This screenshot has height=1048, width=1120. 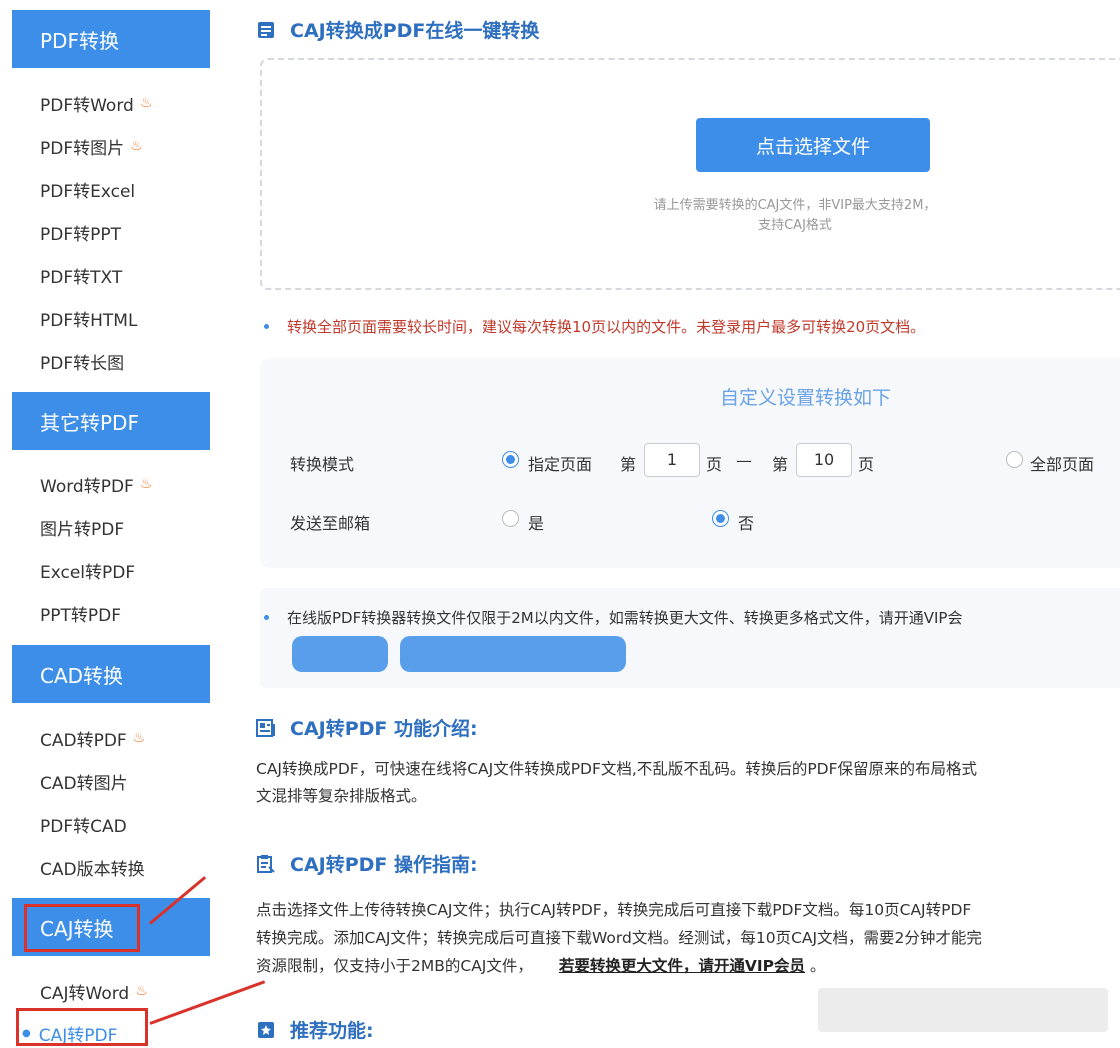 I want to click on sidebar-item-label: Word转PDF, so click(x=87, y=486).